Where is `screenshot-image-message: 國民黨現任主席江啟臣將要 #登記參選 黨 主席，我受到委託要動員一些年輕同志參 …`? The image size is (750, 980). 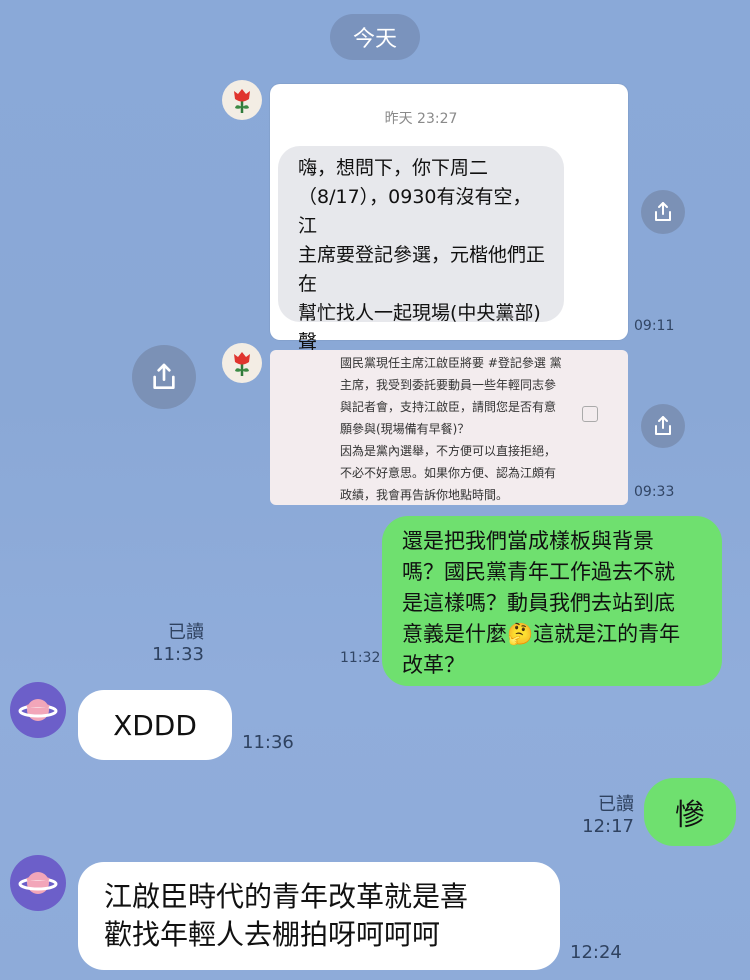 screenshot-image-message: 國民黨現任主席江啟臣將要 #登記參選 黨 主席，我受到委託要動員一些年輕同志參 … is located at coordinates (449, 427).